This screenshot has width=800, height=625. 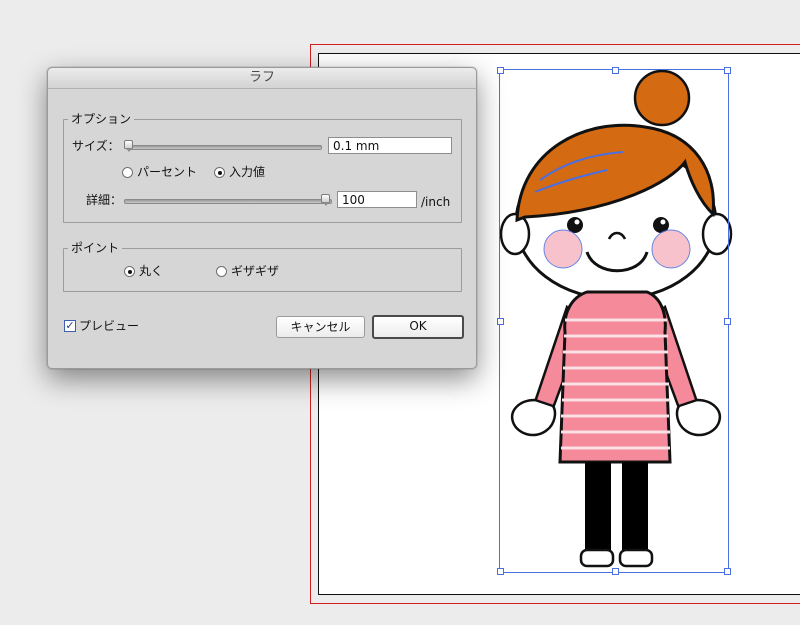 What do you see at coordinates (325, 200) in the screenshot?
I see `detail-slider-thumb` at bounding box center [325, 200].